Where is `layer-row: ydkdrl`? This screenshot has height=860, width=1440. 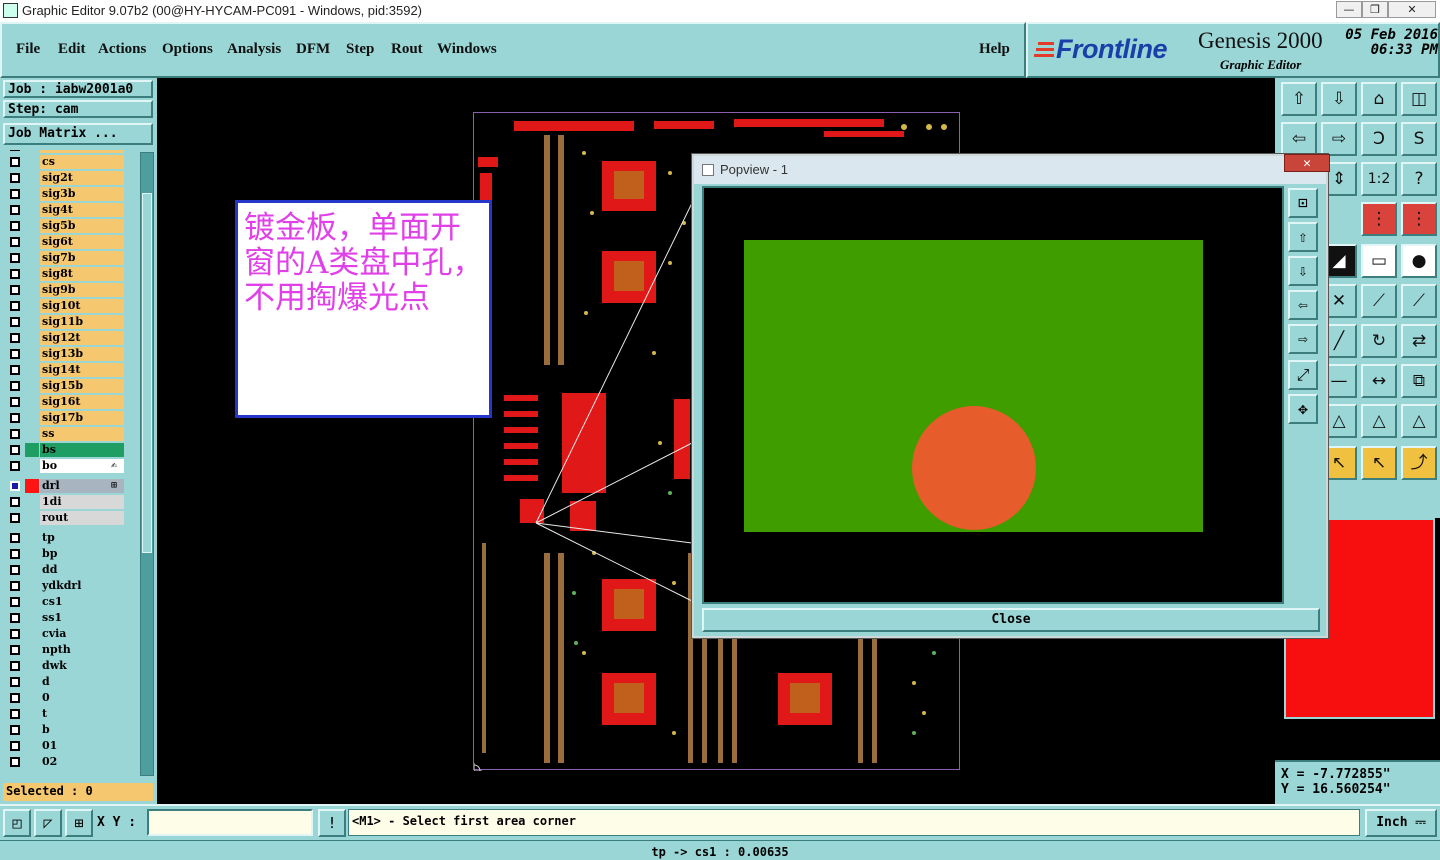 layer-row: ydkdrl is located at coordinates (71, 586).